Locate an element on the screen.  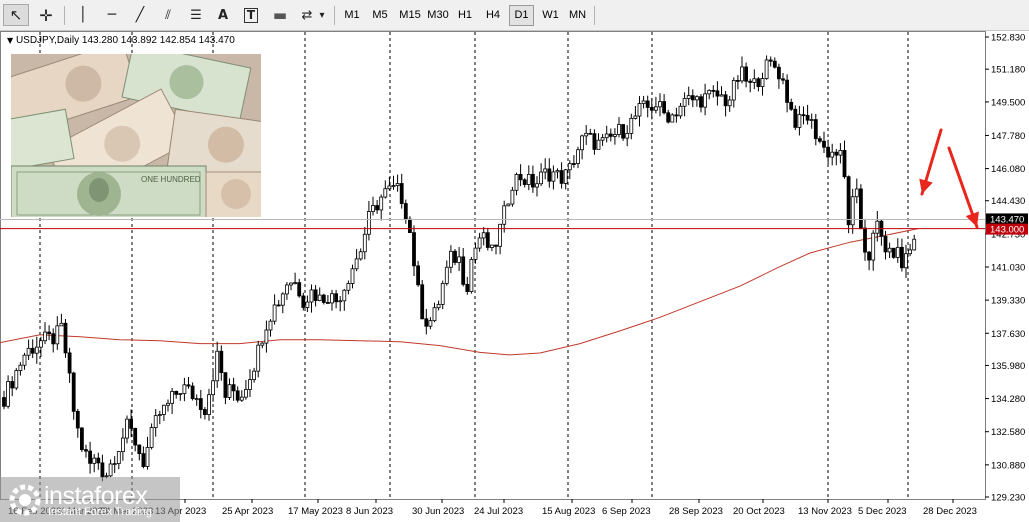
trendline-button: ╱ is located at coordinates (140, 15).